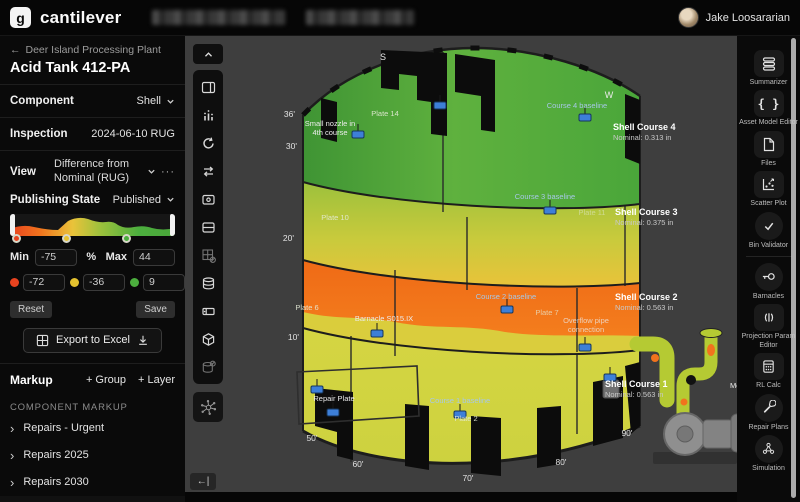  What do you see at coordinates (92, 455) in the screenshot?
I see `markup-group-repairs-2025: › Repairs 2025` at bounding box center [92, 455].